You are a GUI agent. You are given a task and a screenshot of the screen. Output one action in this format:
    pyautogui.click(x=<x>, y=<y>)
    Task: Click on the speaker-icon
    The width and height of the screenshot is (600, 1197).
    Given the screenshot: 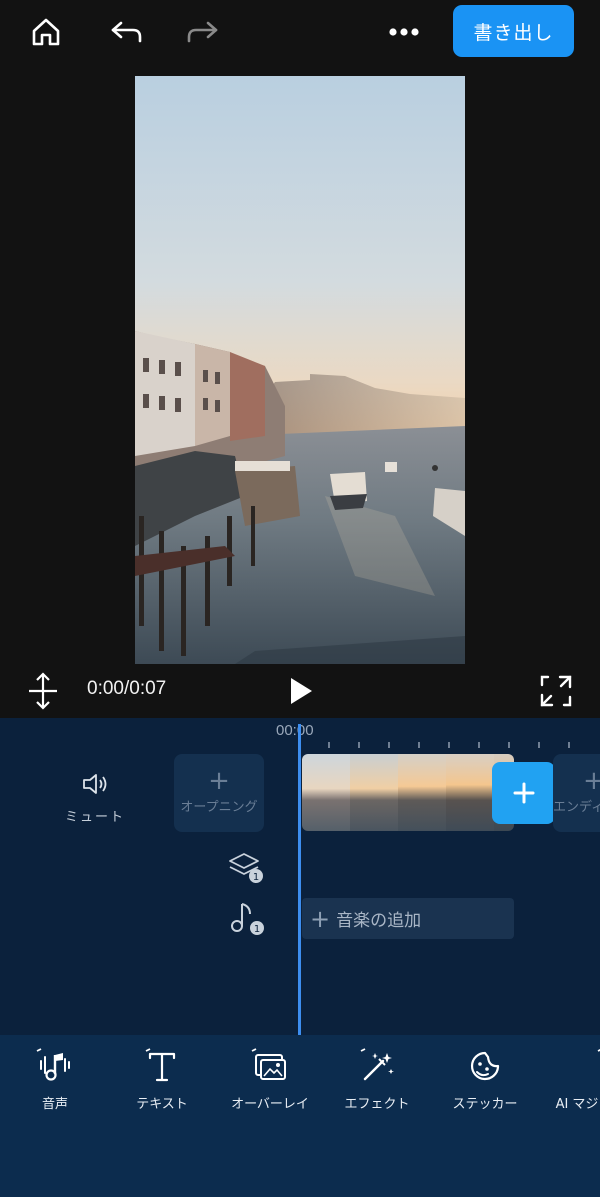 What is the action you would take?
    pyautogui.click(x=95, y=784)
    